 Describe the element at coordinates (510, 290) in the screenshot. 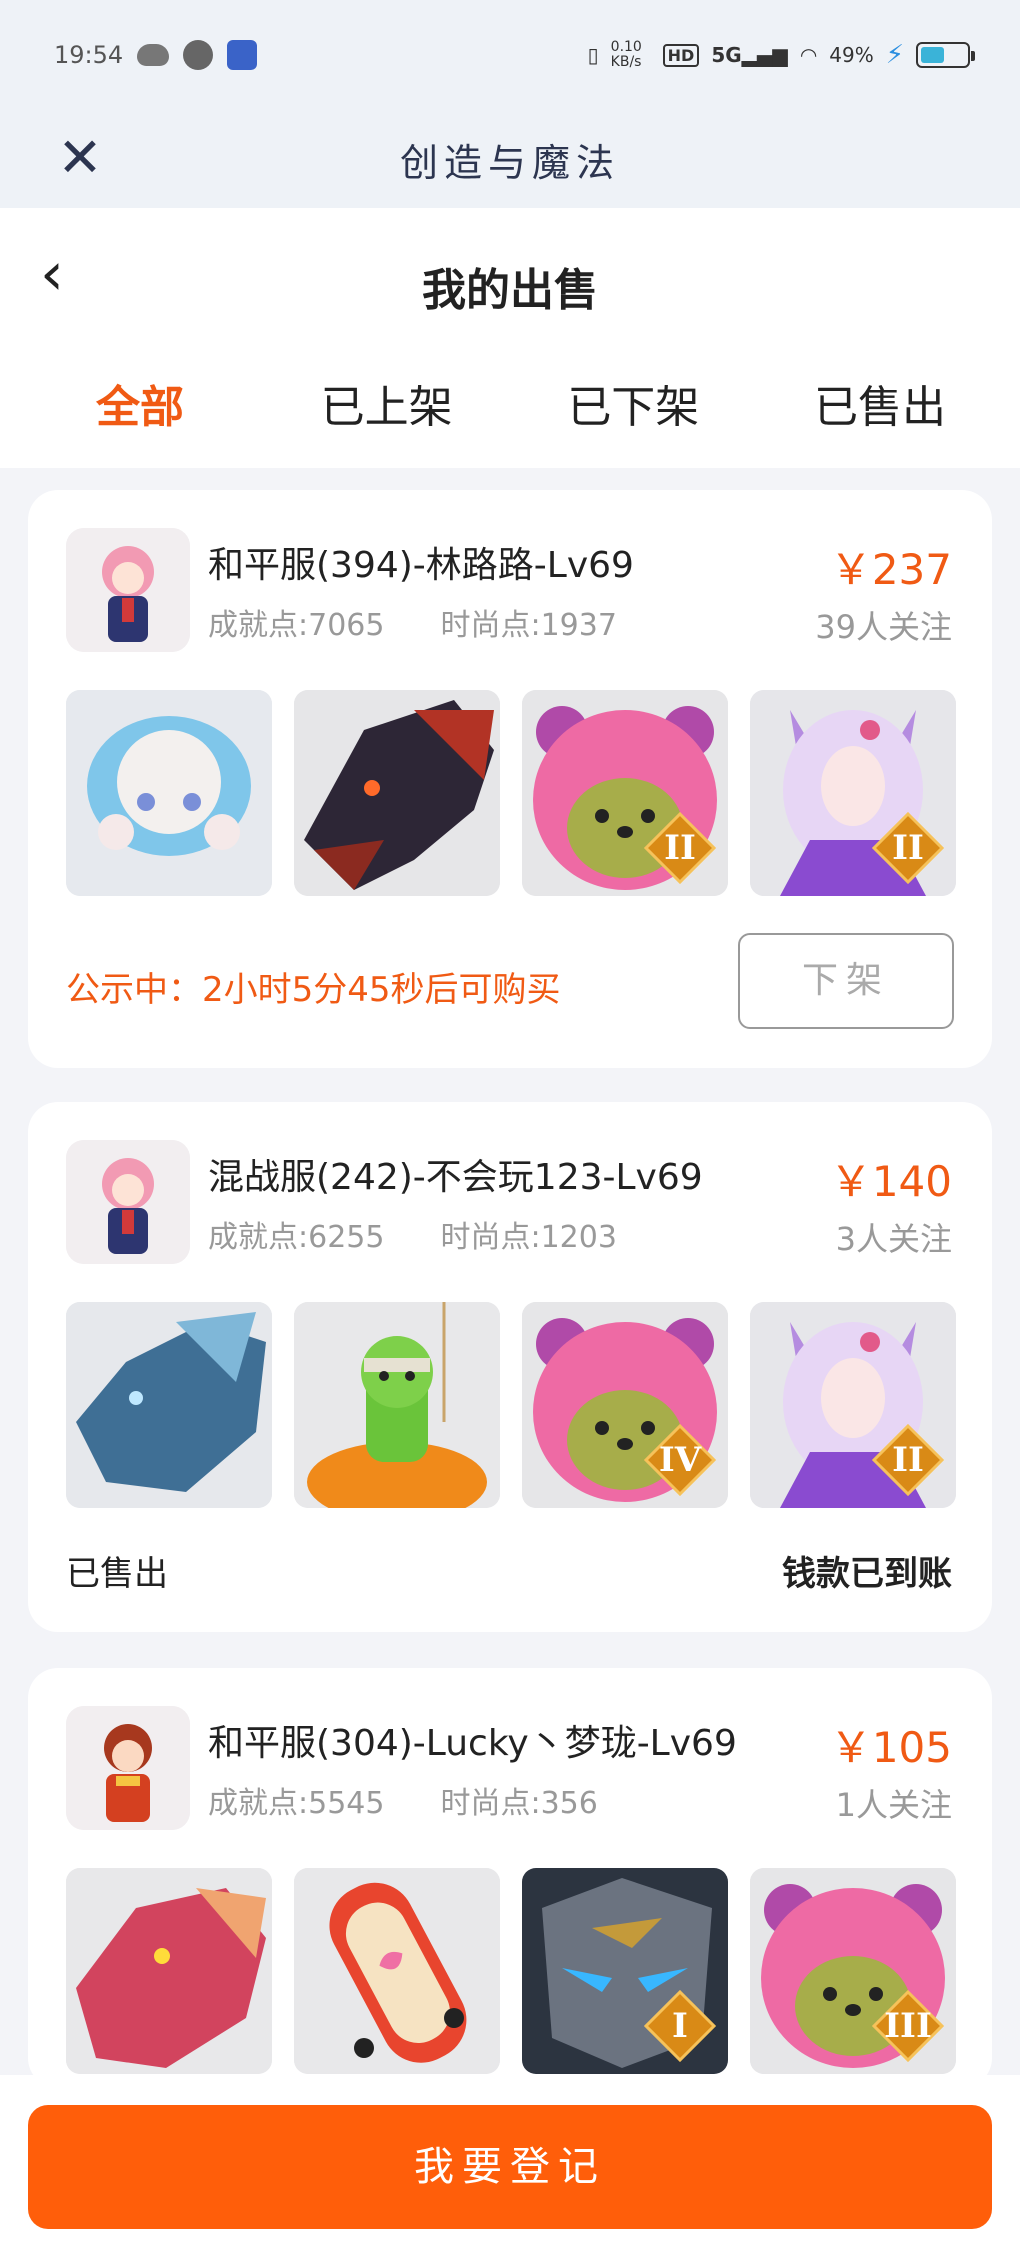

I see `page-title: 我的出售` at that location.